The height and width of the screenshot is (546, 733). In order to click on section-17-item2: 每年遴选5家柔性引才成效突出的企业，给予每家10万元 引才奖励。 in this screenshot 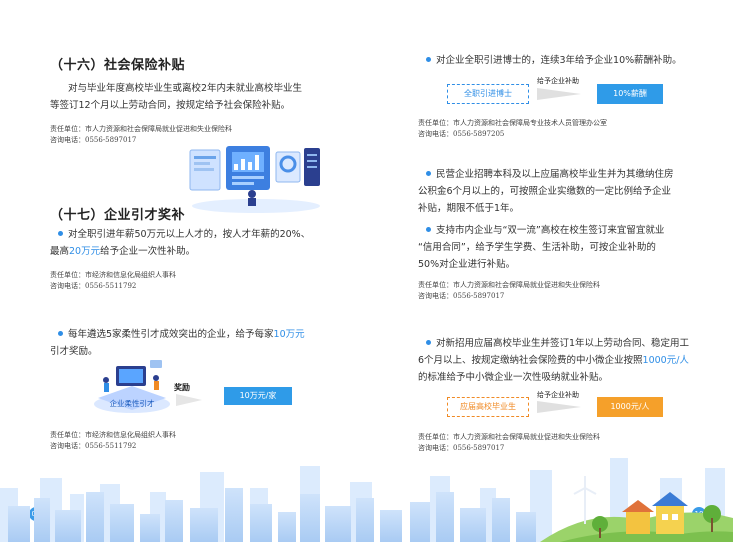, I will do `click(200, 343)`.